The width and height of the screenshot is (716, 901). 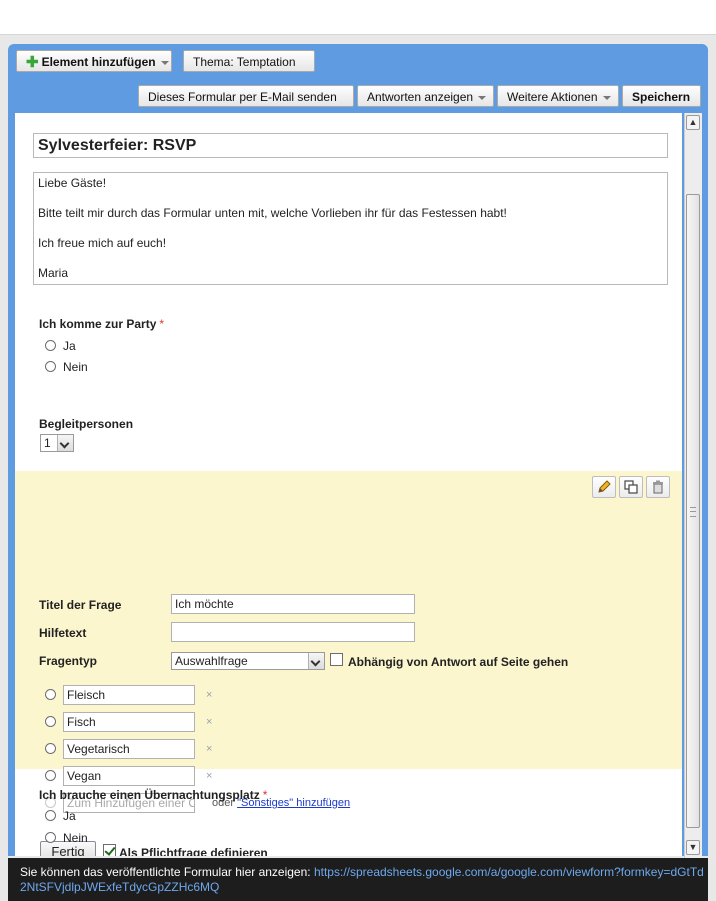 I want to click on question-title-input: Ich möchte, so click(x=293, y=604).